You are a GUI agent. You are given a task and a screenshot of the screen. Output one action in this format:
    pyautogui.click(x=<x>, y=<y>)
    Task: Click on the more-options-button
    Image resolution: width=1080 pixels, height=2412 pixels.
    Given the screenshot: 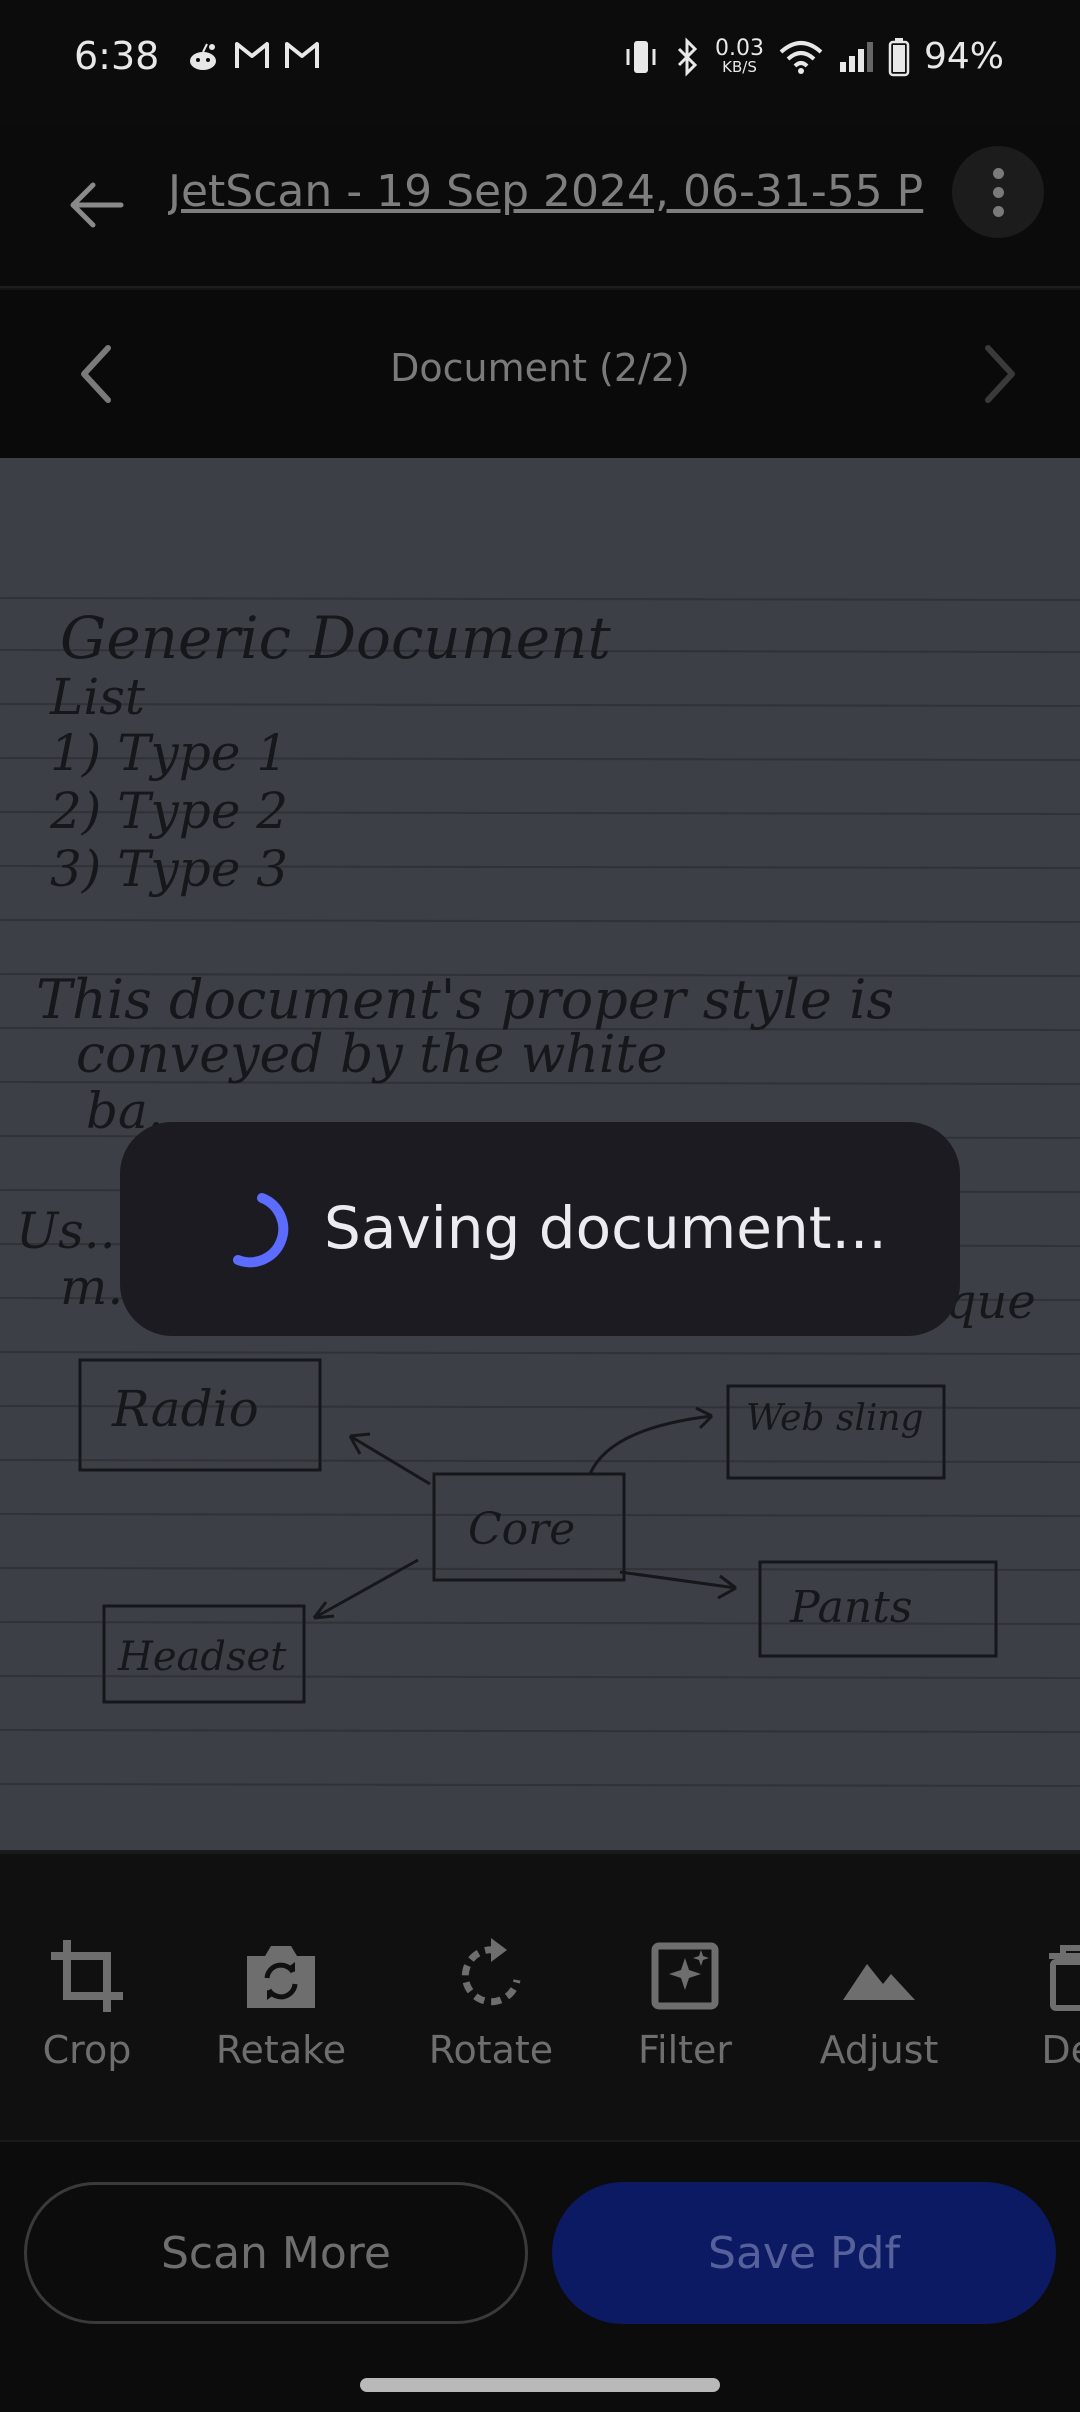 What is the action you would take?
    pyautogui.click(x=998, y=192)
    